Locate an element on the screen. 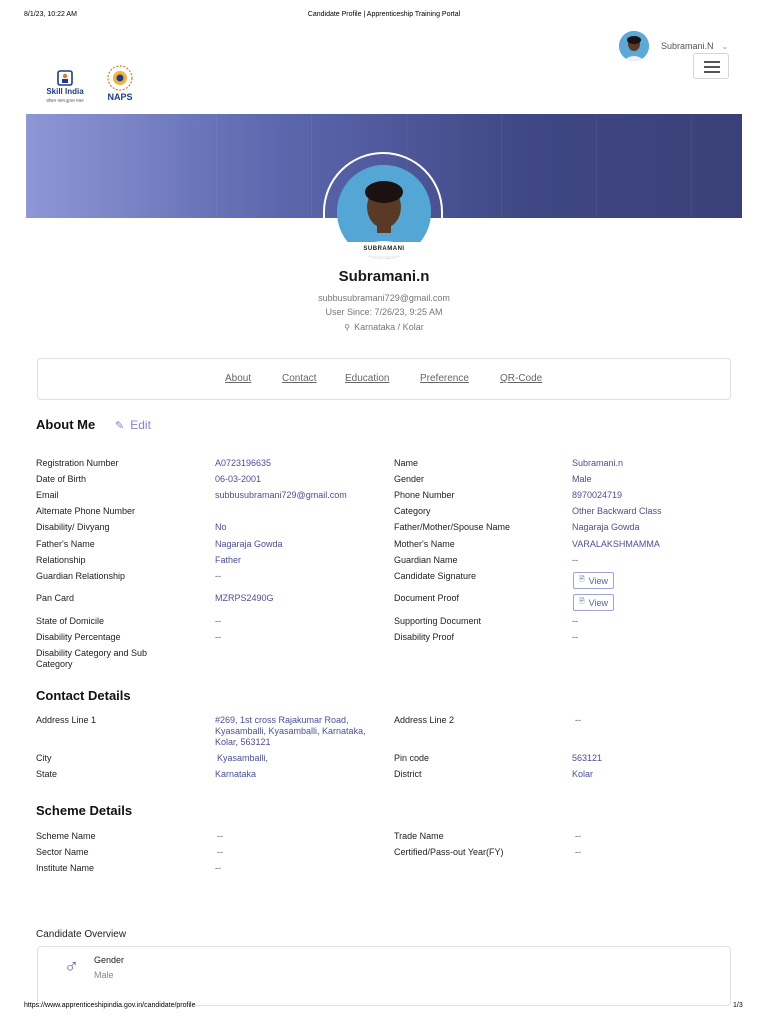 This screenshot has width=768, height=1024. field-label: Gender is located at coordinates (409, 479).